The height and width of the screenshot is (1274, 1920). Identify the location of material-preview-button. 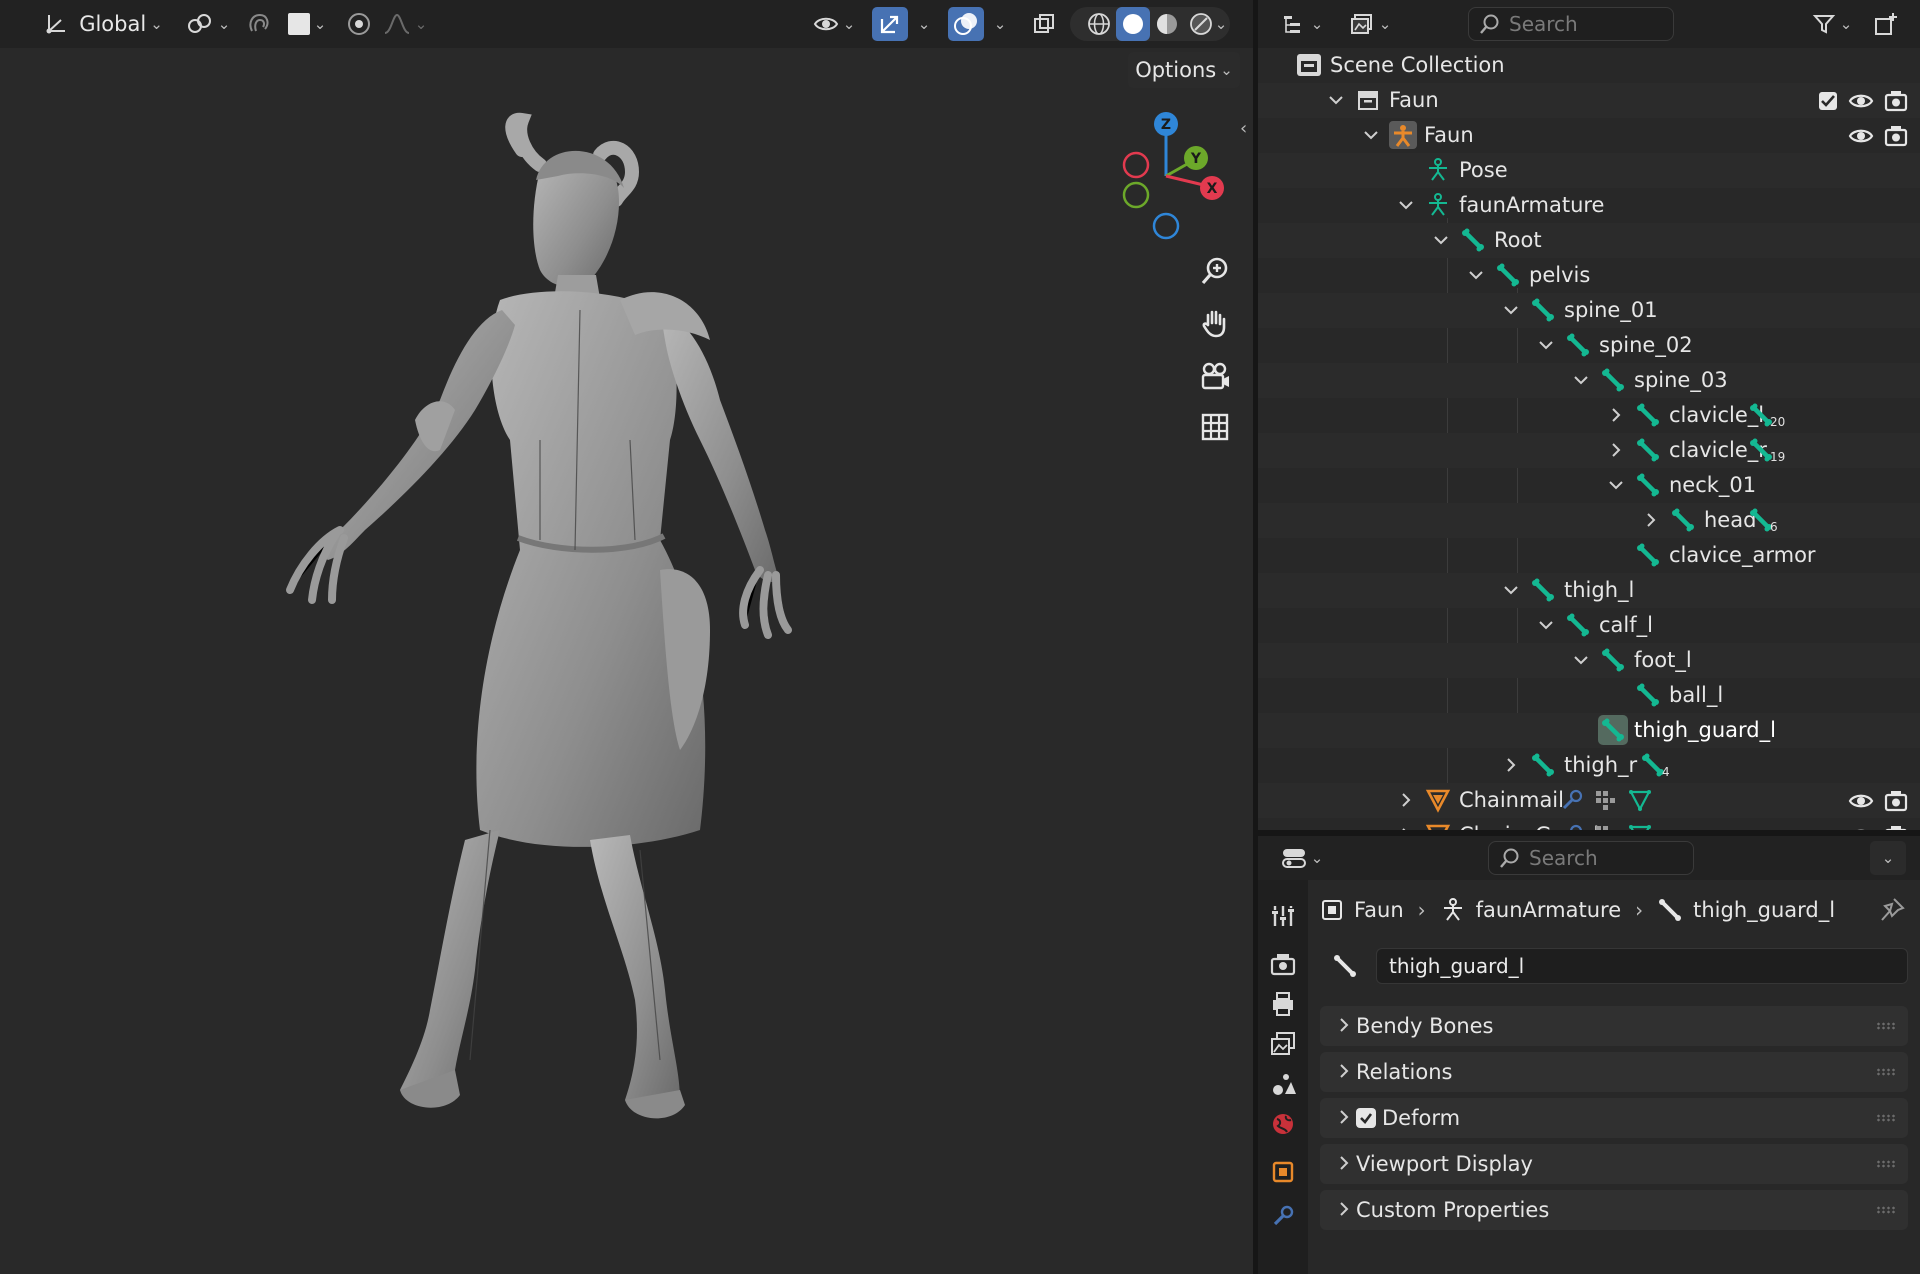
(1167, 24).